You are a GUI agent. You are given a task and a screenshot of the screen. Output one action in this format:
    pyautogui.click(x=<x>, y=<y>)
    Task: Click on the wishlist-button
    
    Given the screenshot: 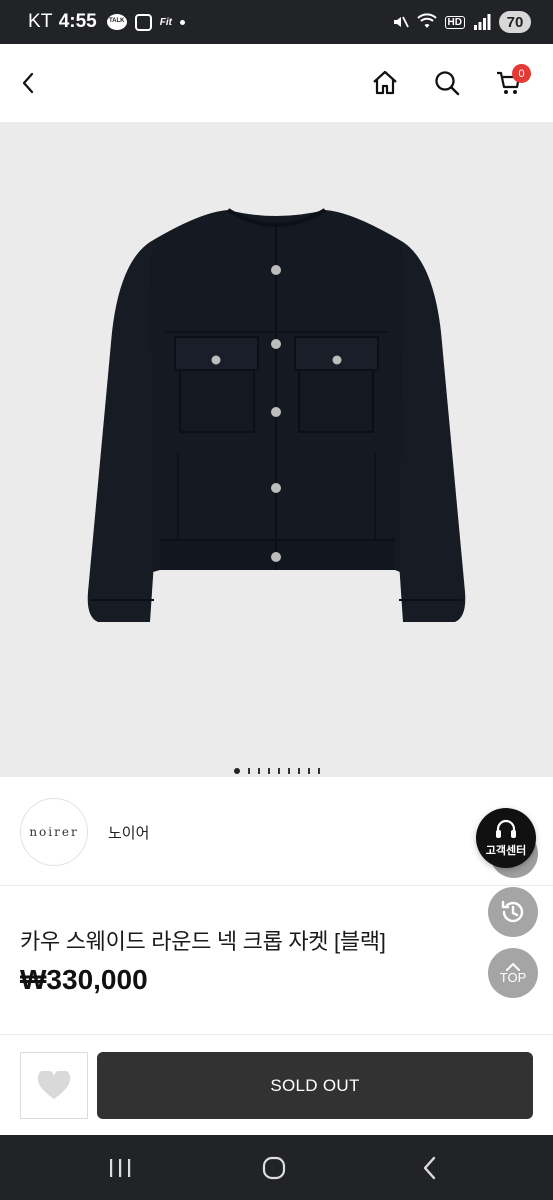 What is the action you would take?
    pyautogui.click(x=54, y=1085)
    